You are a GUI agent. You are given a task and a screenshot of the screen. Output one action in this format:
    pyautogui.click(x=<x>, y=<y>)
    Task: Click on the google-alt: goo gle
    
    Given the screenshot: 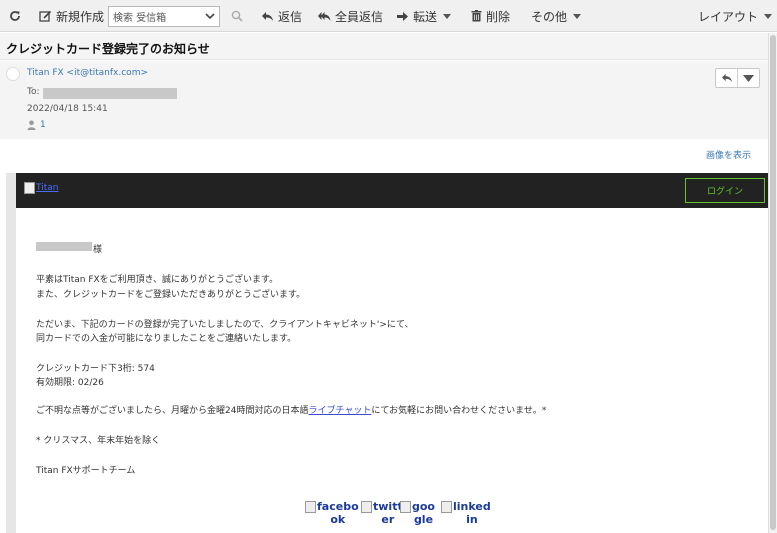 What is the action you would take?
    pyautogui.click(x=423, y=513)
    